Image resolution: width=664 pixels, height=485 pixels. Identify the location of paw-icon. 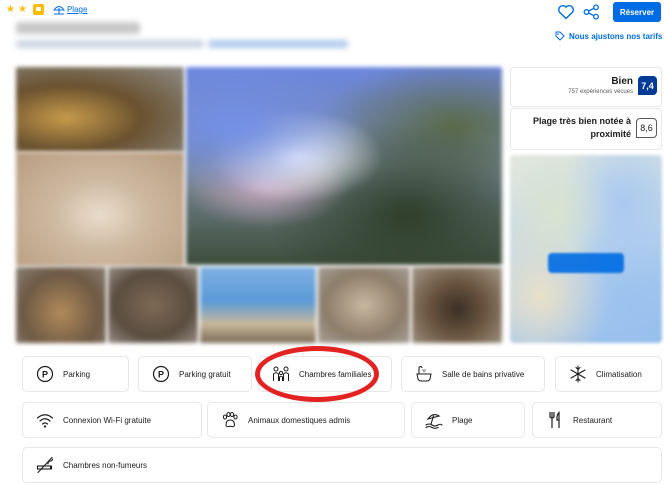
(230, 420).